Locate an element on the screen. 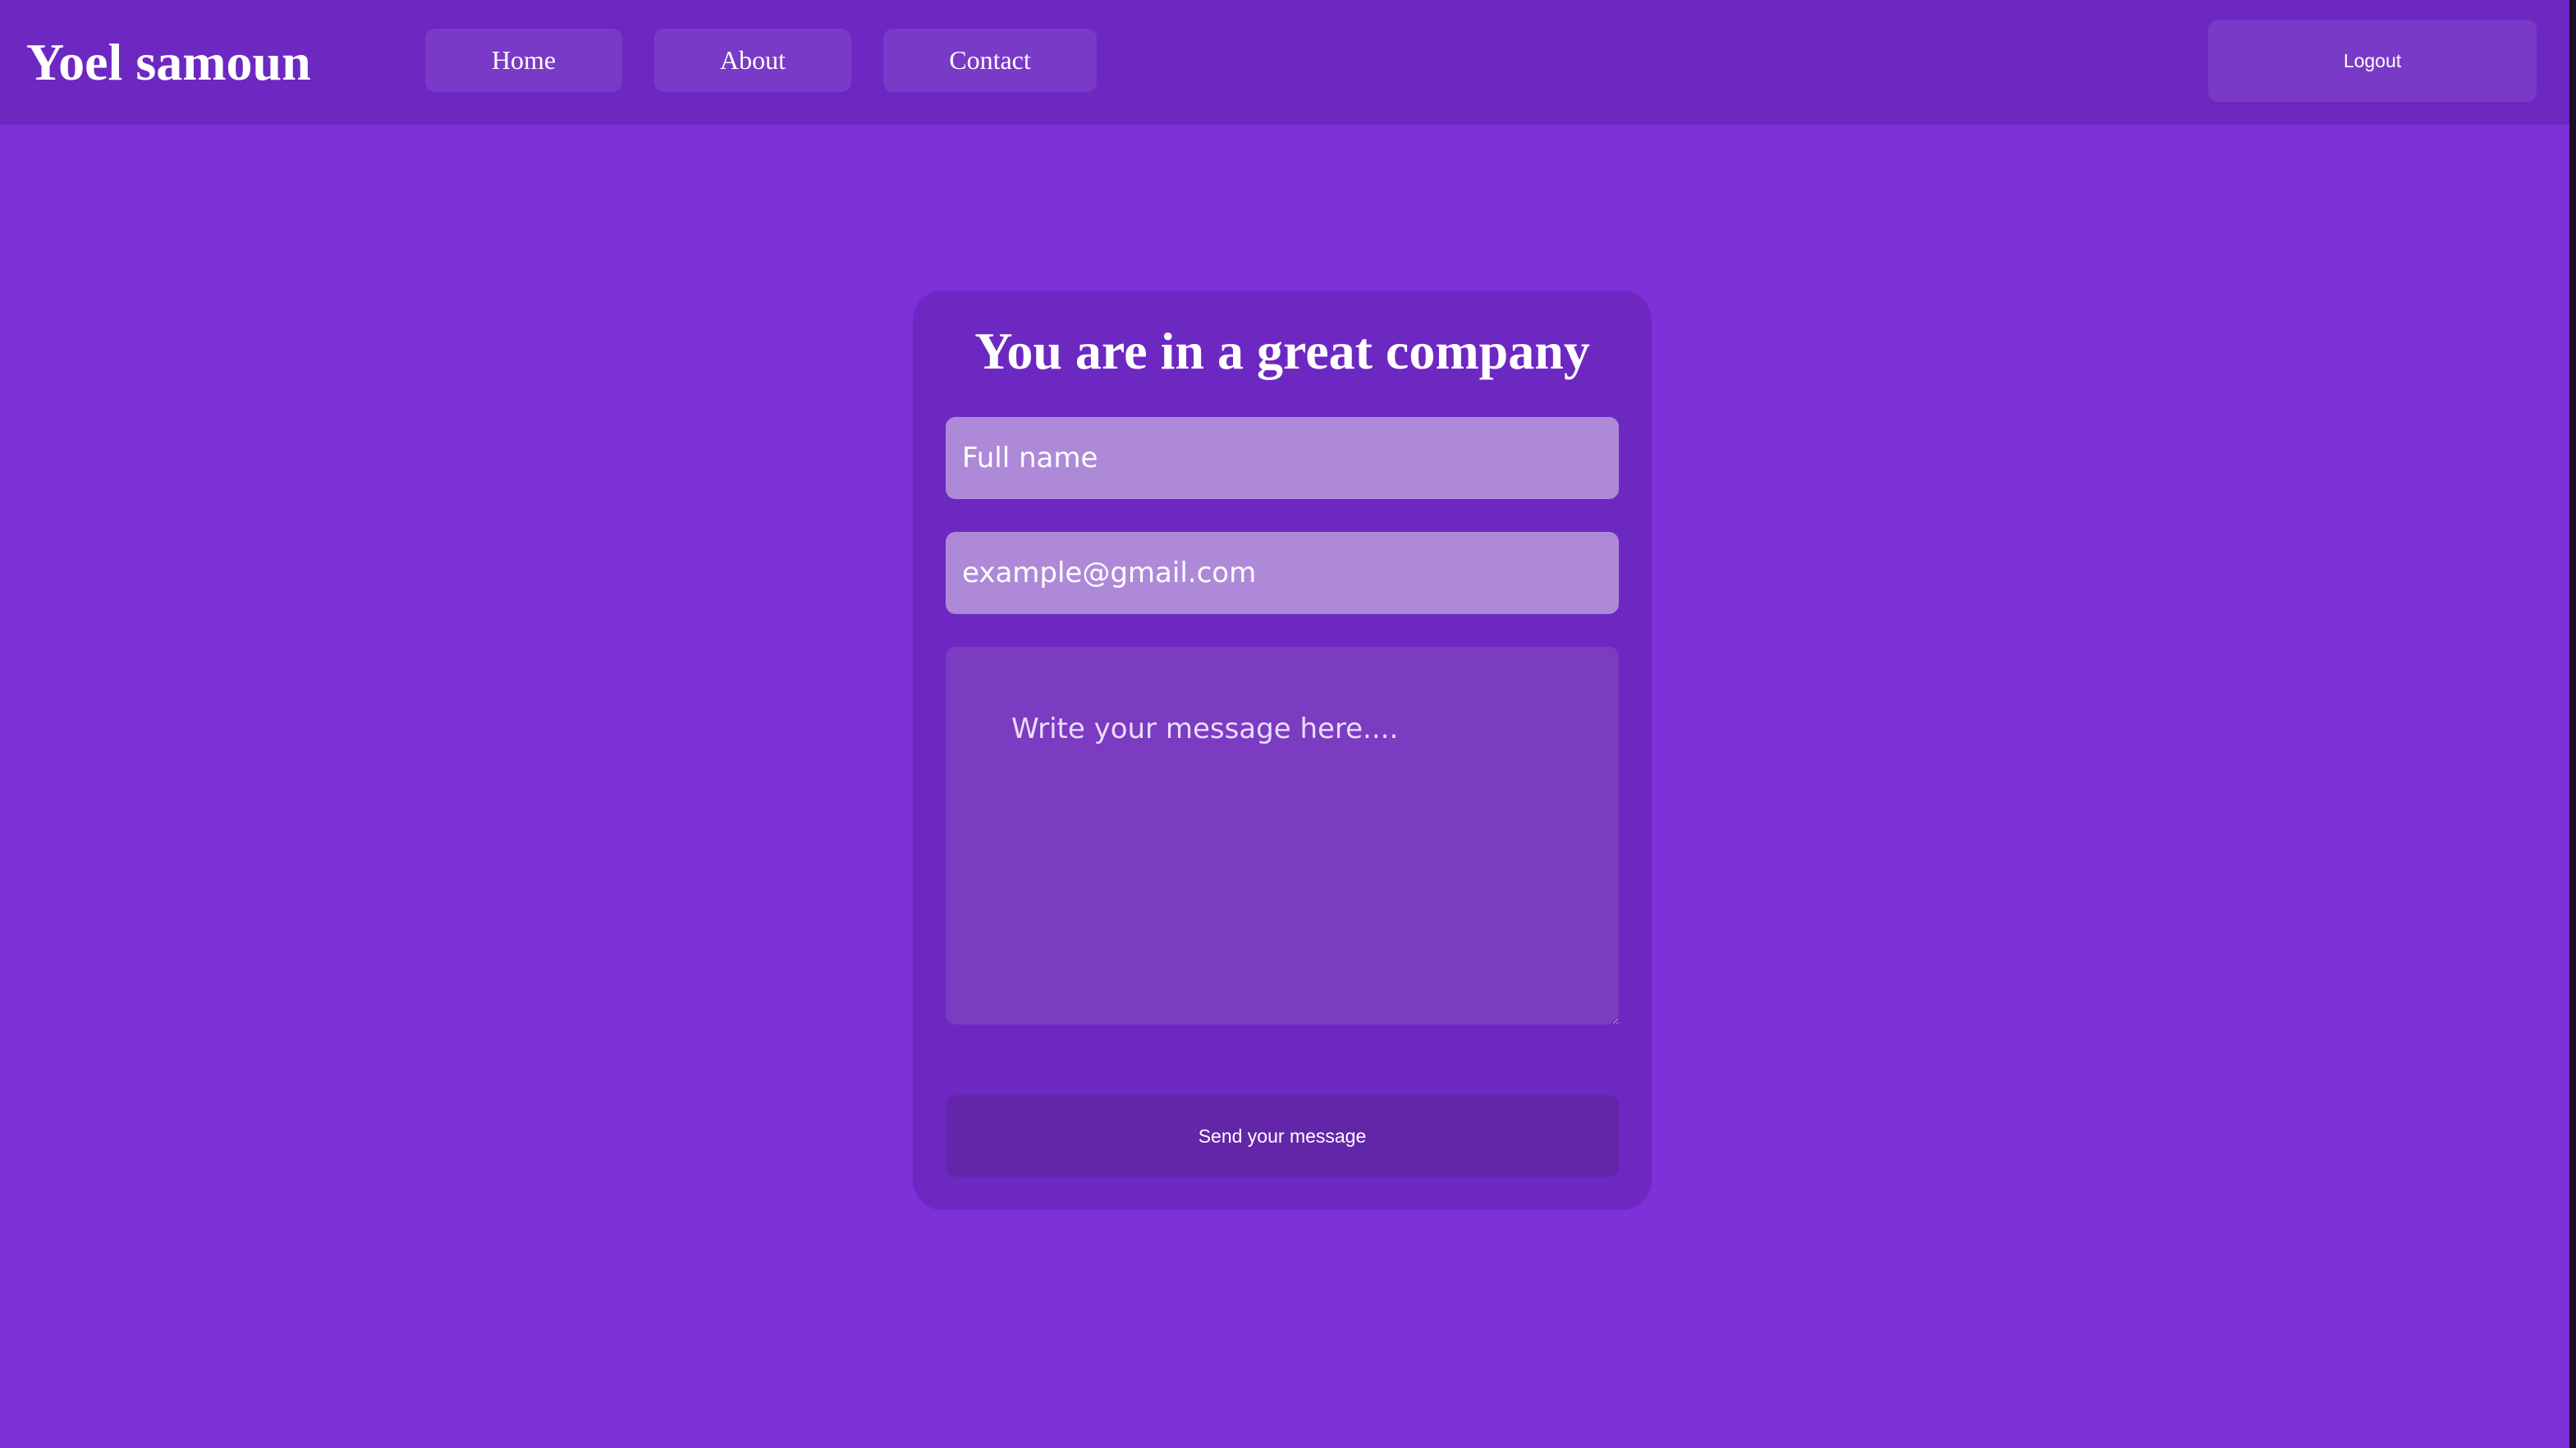 The image size is (2576, 1448). logout-button: Logout is located at coordinates (2373, 61).